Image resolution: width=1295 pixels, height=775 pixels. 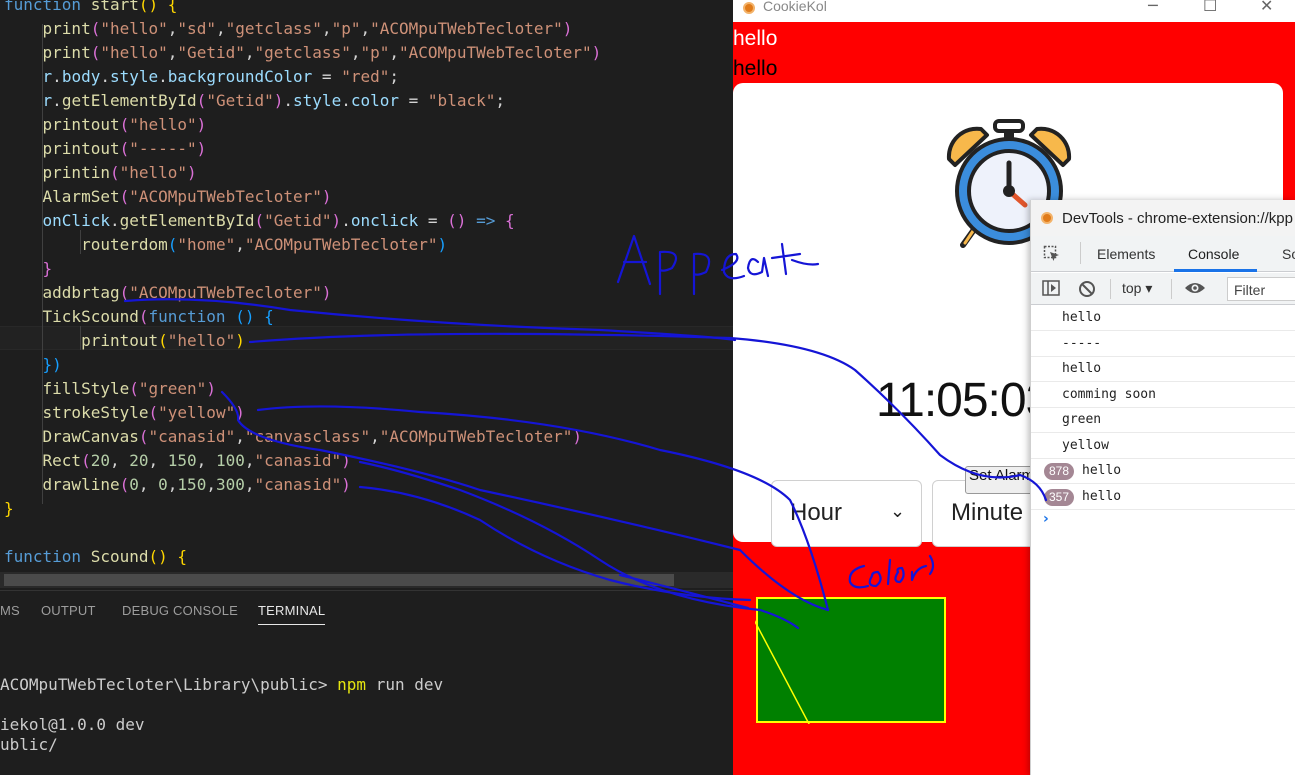 I want to click on code-token: "sd", so click(x=196, y=28).